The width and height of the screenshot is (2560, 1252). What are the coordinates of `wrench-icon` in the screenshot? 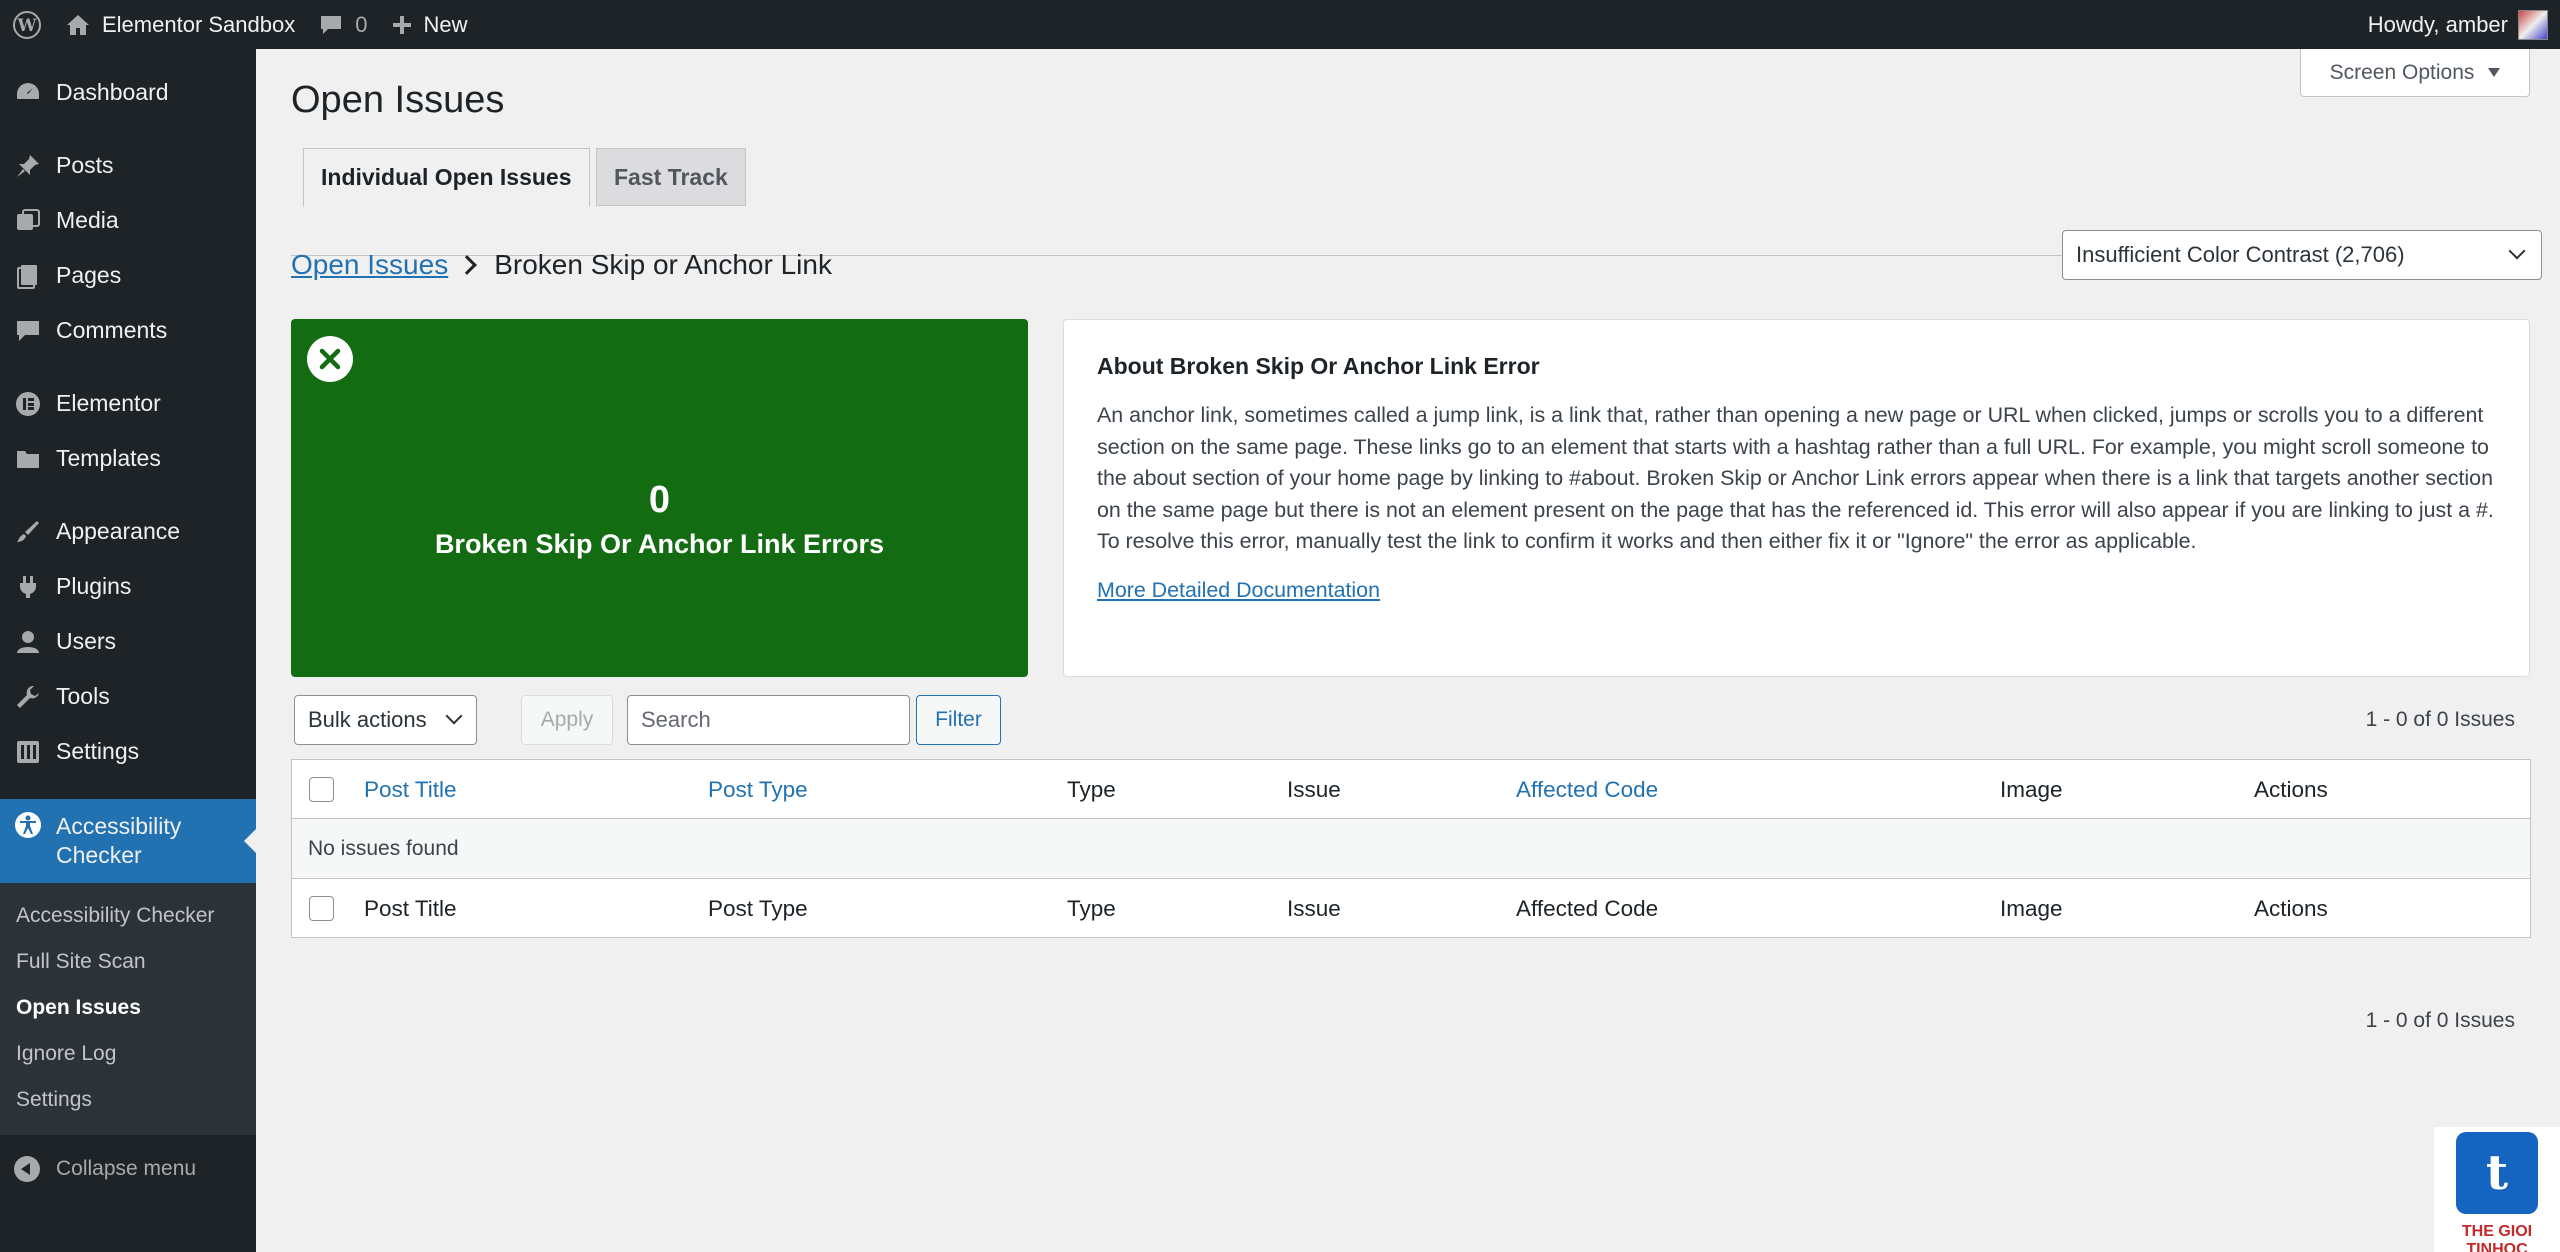 It's located at (28, 697).